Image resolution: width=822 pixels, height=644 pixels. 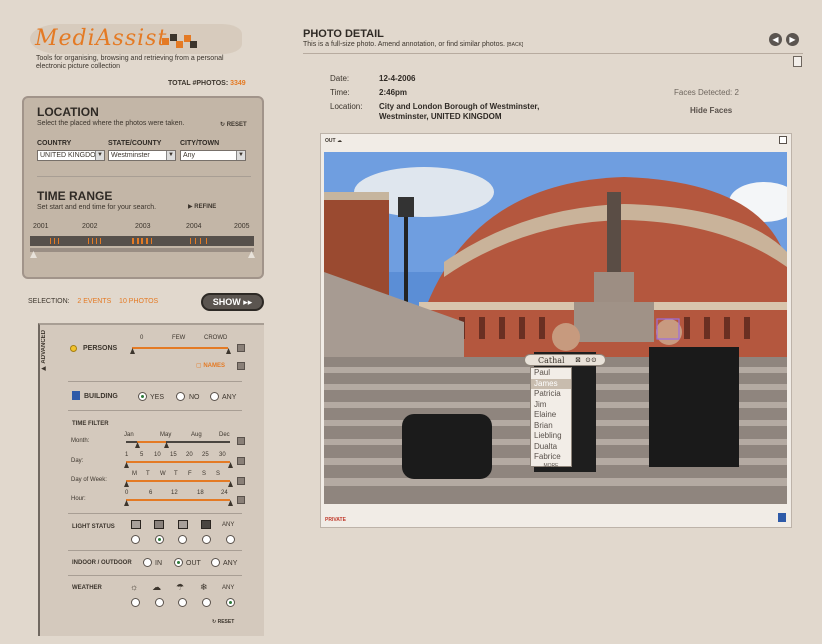 I want to click on persons-toggle-button, so click(x=241, y=348).